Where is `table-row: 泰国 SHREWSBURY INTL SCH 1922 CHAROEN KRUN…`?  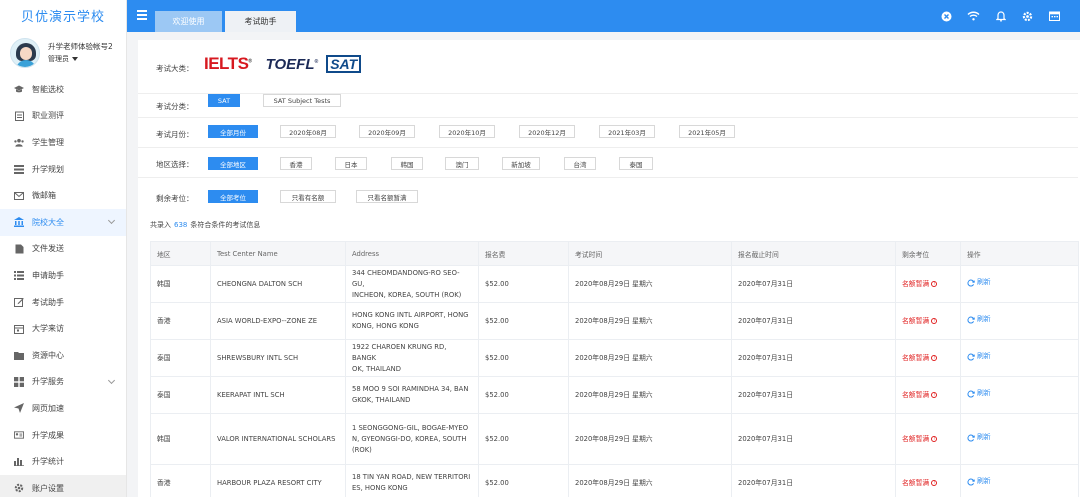 table-row: 泰国 SHREWSBURY INTL SCH 1922 CHAROEN KRUN… is located at coordinates (614, 358).